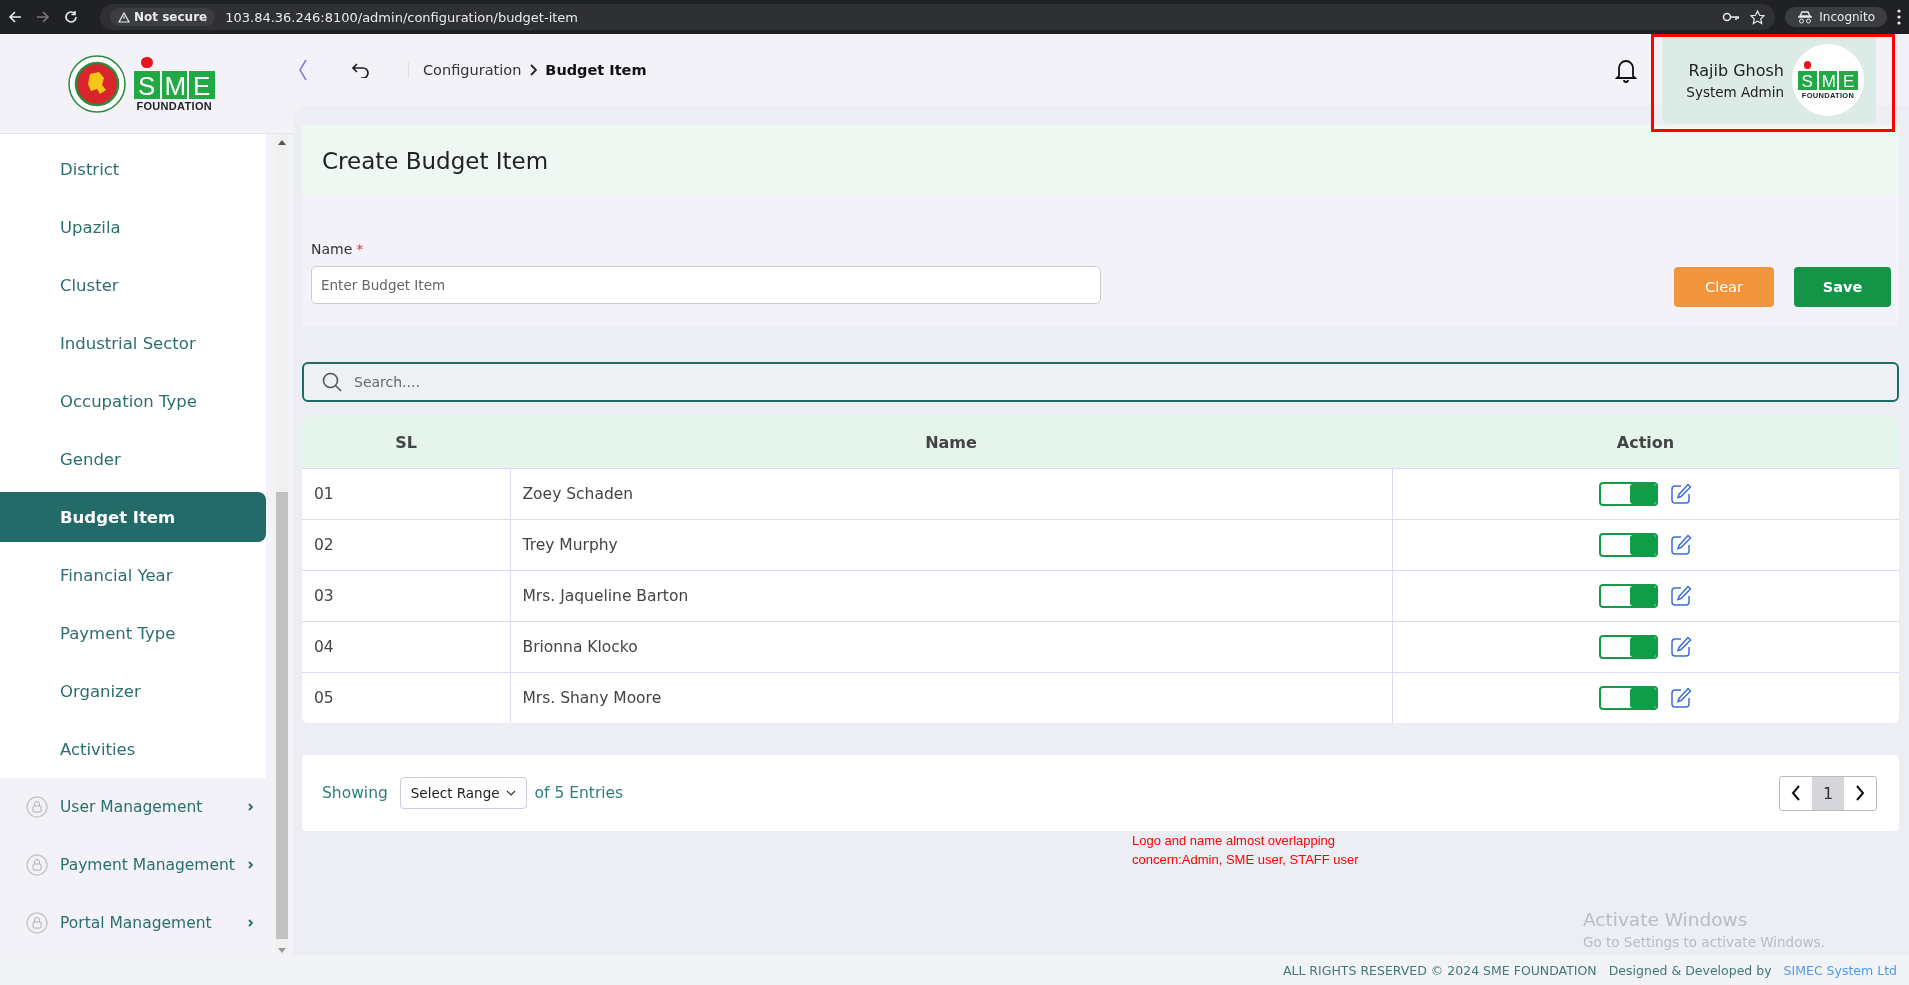 Image resolution: width=1909 pixels, height=985 pixels. I want to click on range-select: Select Range, so click(463, 793).